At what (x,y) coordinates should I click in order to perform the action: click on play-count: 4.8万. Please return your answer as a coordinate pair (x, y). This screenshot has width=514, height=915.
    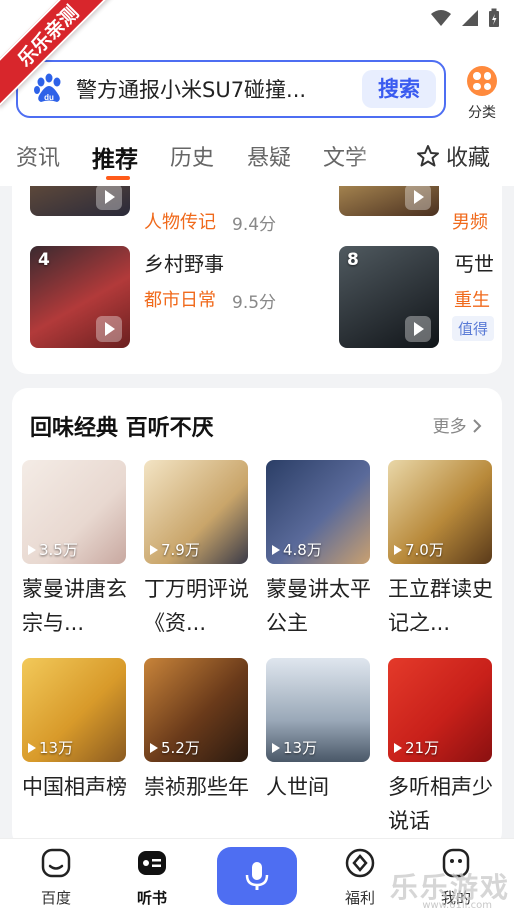
    Looking at the image, I should click on (297, 549).